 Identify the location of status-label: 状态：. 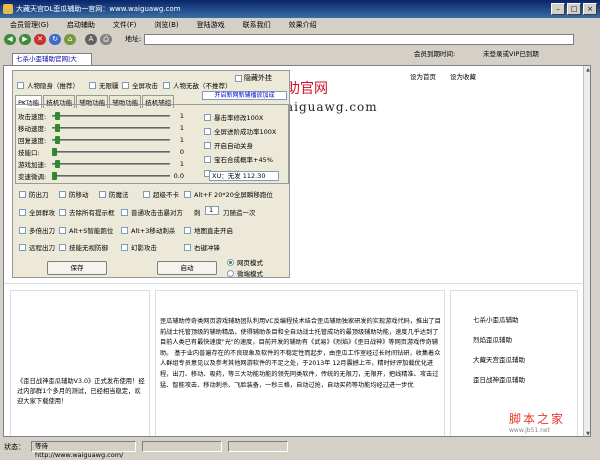
(14, 446).